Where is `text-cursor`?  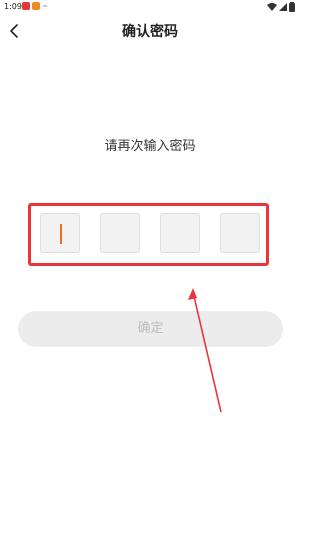
text-cursor is located at coordinates (61, 234).